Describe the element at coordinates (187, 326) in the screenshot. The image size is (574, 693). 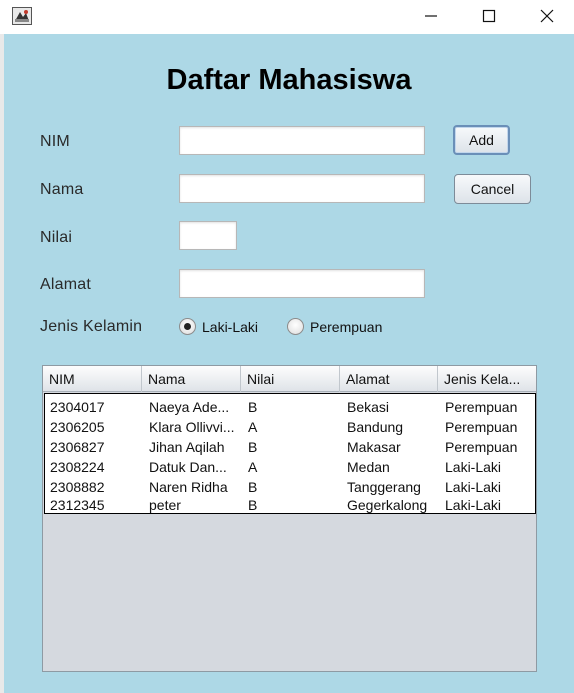
I see `radio-checked-icon` at that location.